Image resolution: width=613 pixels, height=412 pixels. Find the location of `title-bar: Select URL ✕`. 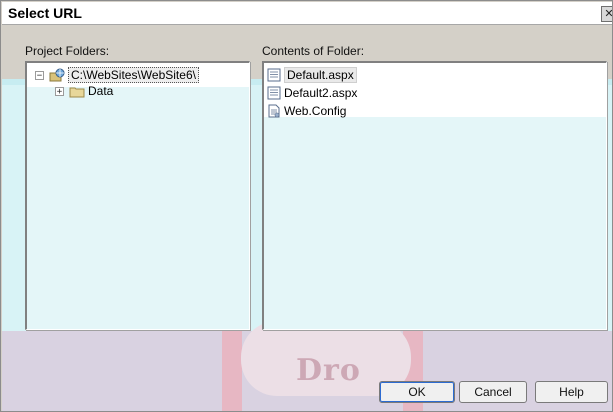

title-bar: Select URL ✕ is located at coordinates (307, 13).